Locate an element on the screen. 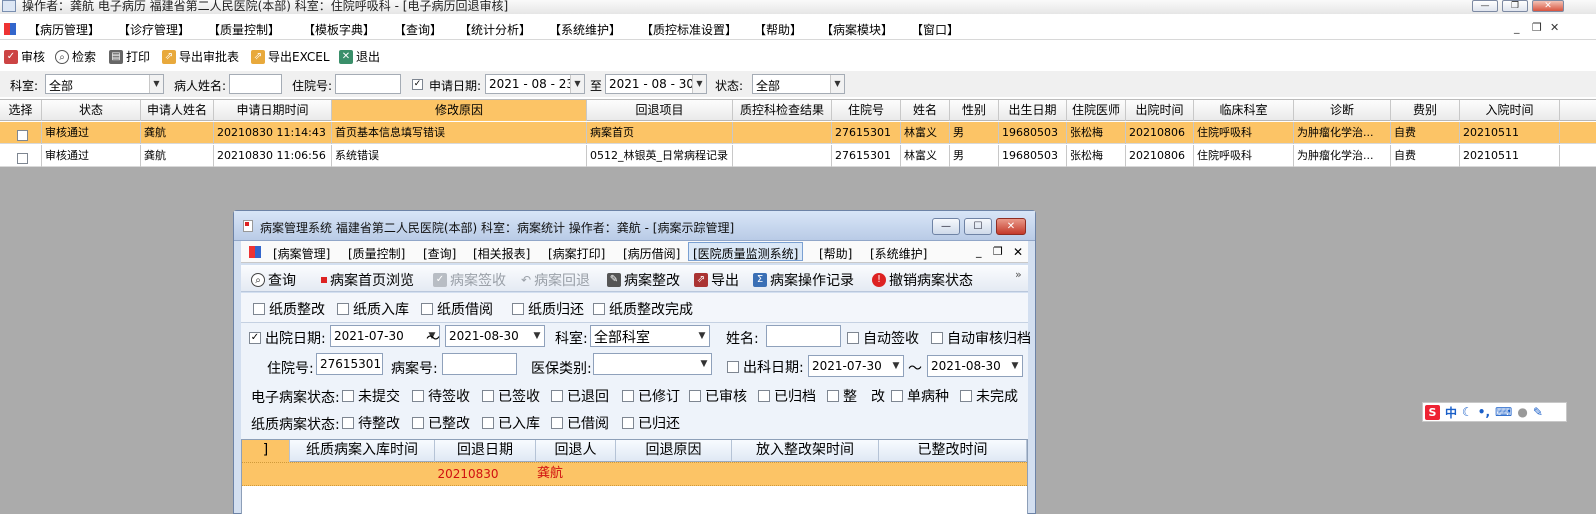 The width and height of the screenshot is (1596, 514). paper-status-check: 待整改 is located at coordinates (371, 423).